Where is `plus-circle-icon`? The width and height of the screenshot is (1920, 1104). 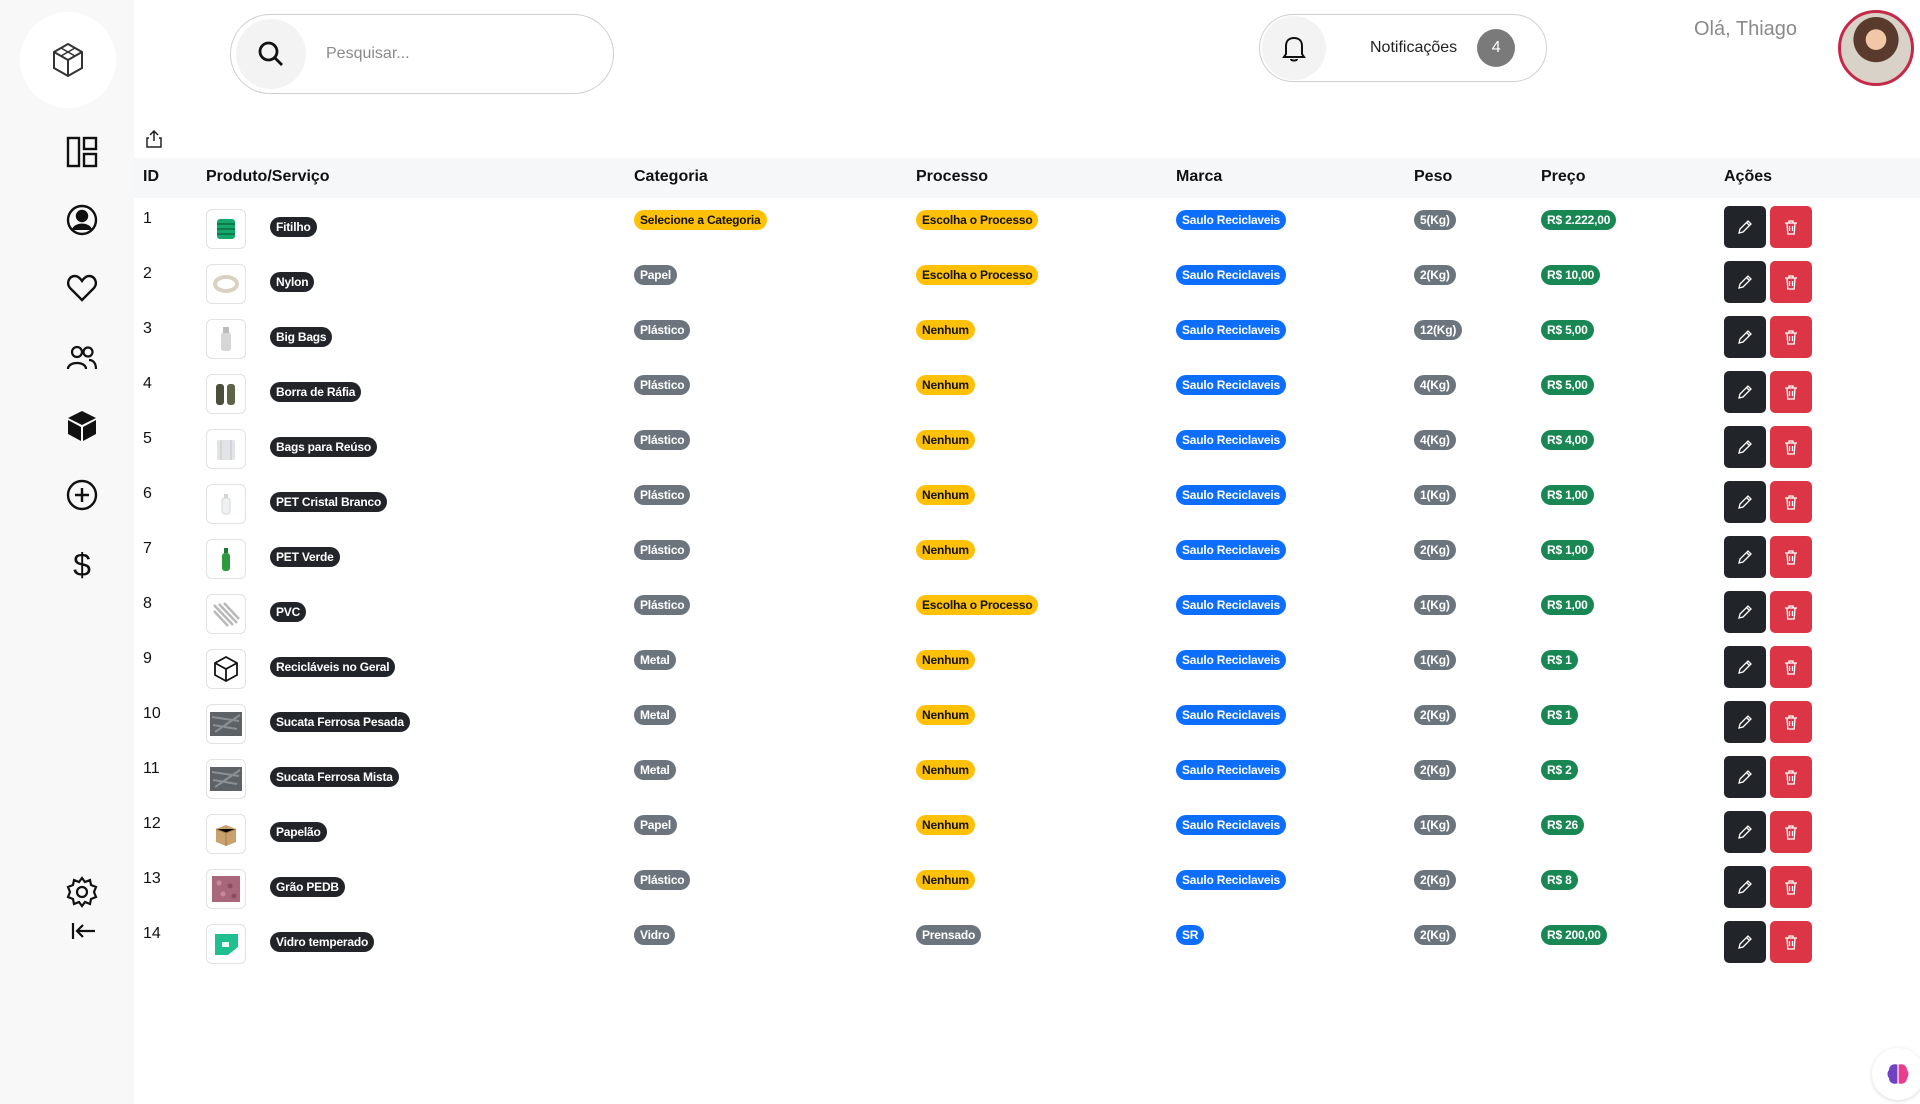
plus-circle-icon is located at coordinates (82, 495).